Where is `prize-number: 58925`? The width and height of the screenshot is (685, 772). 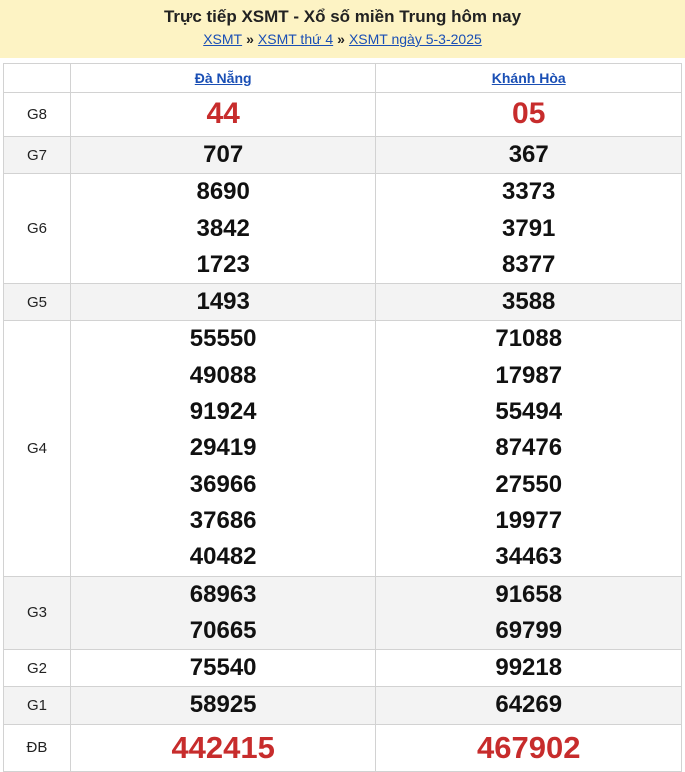 prize-number: 58925 is located at coordinates (223, 705).